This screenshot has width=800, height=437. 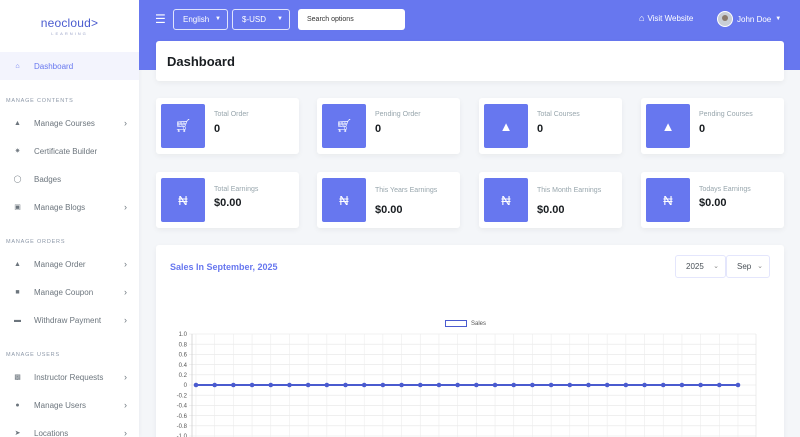 What do you see at coordinates (642, 18) in the screenshot?
I see `home-icon: ⌂` at bounding box center [642, 18].